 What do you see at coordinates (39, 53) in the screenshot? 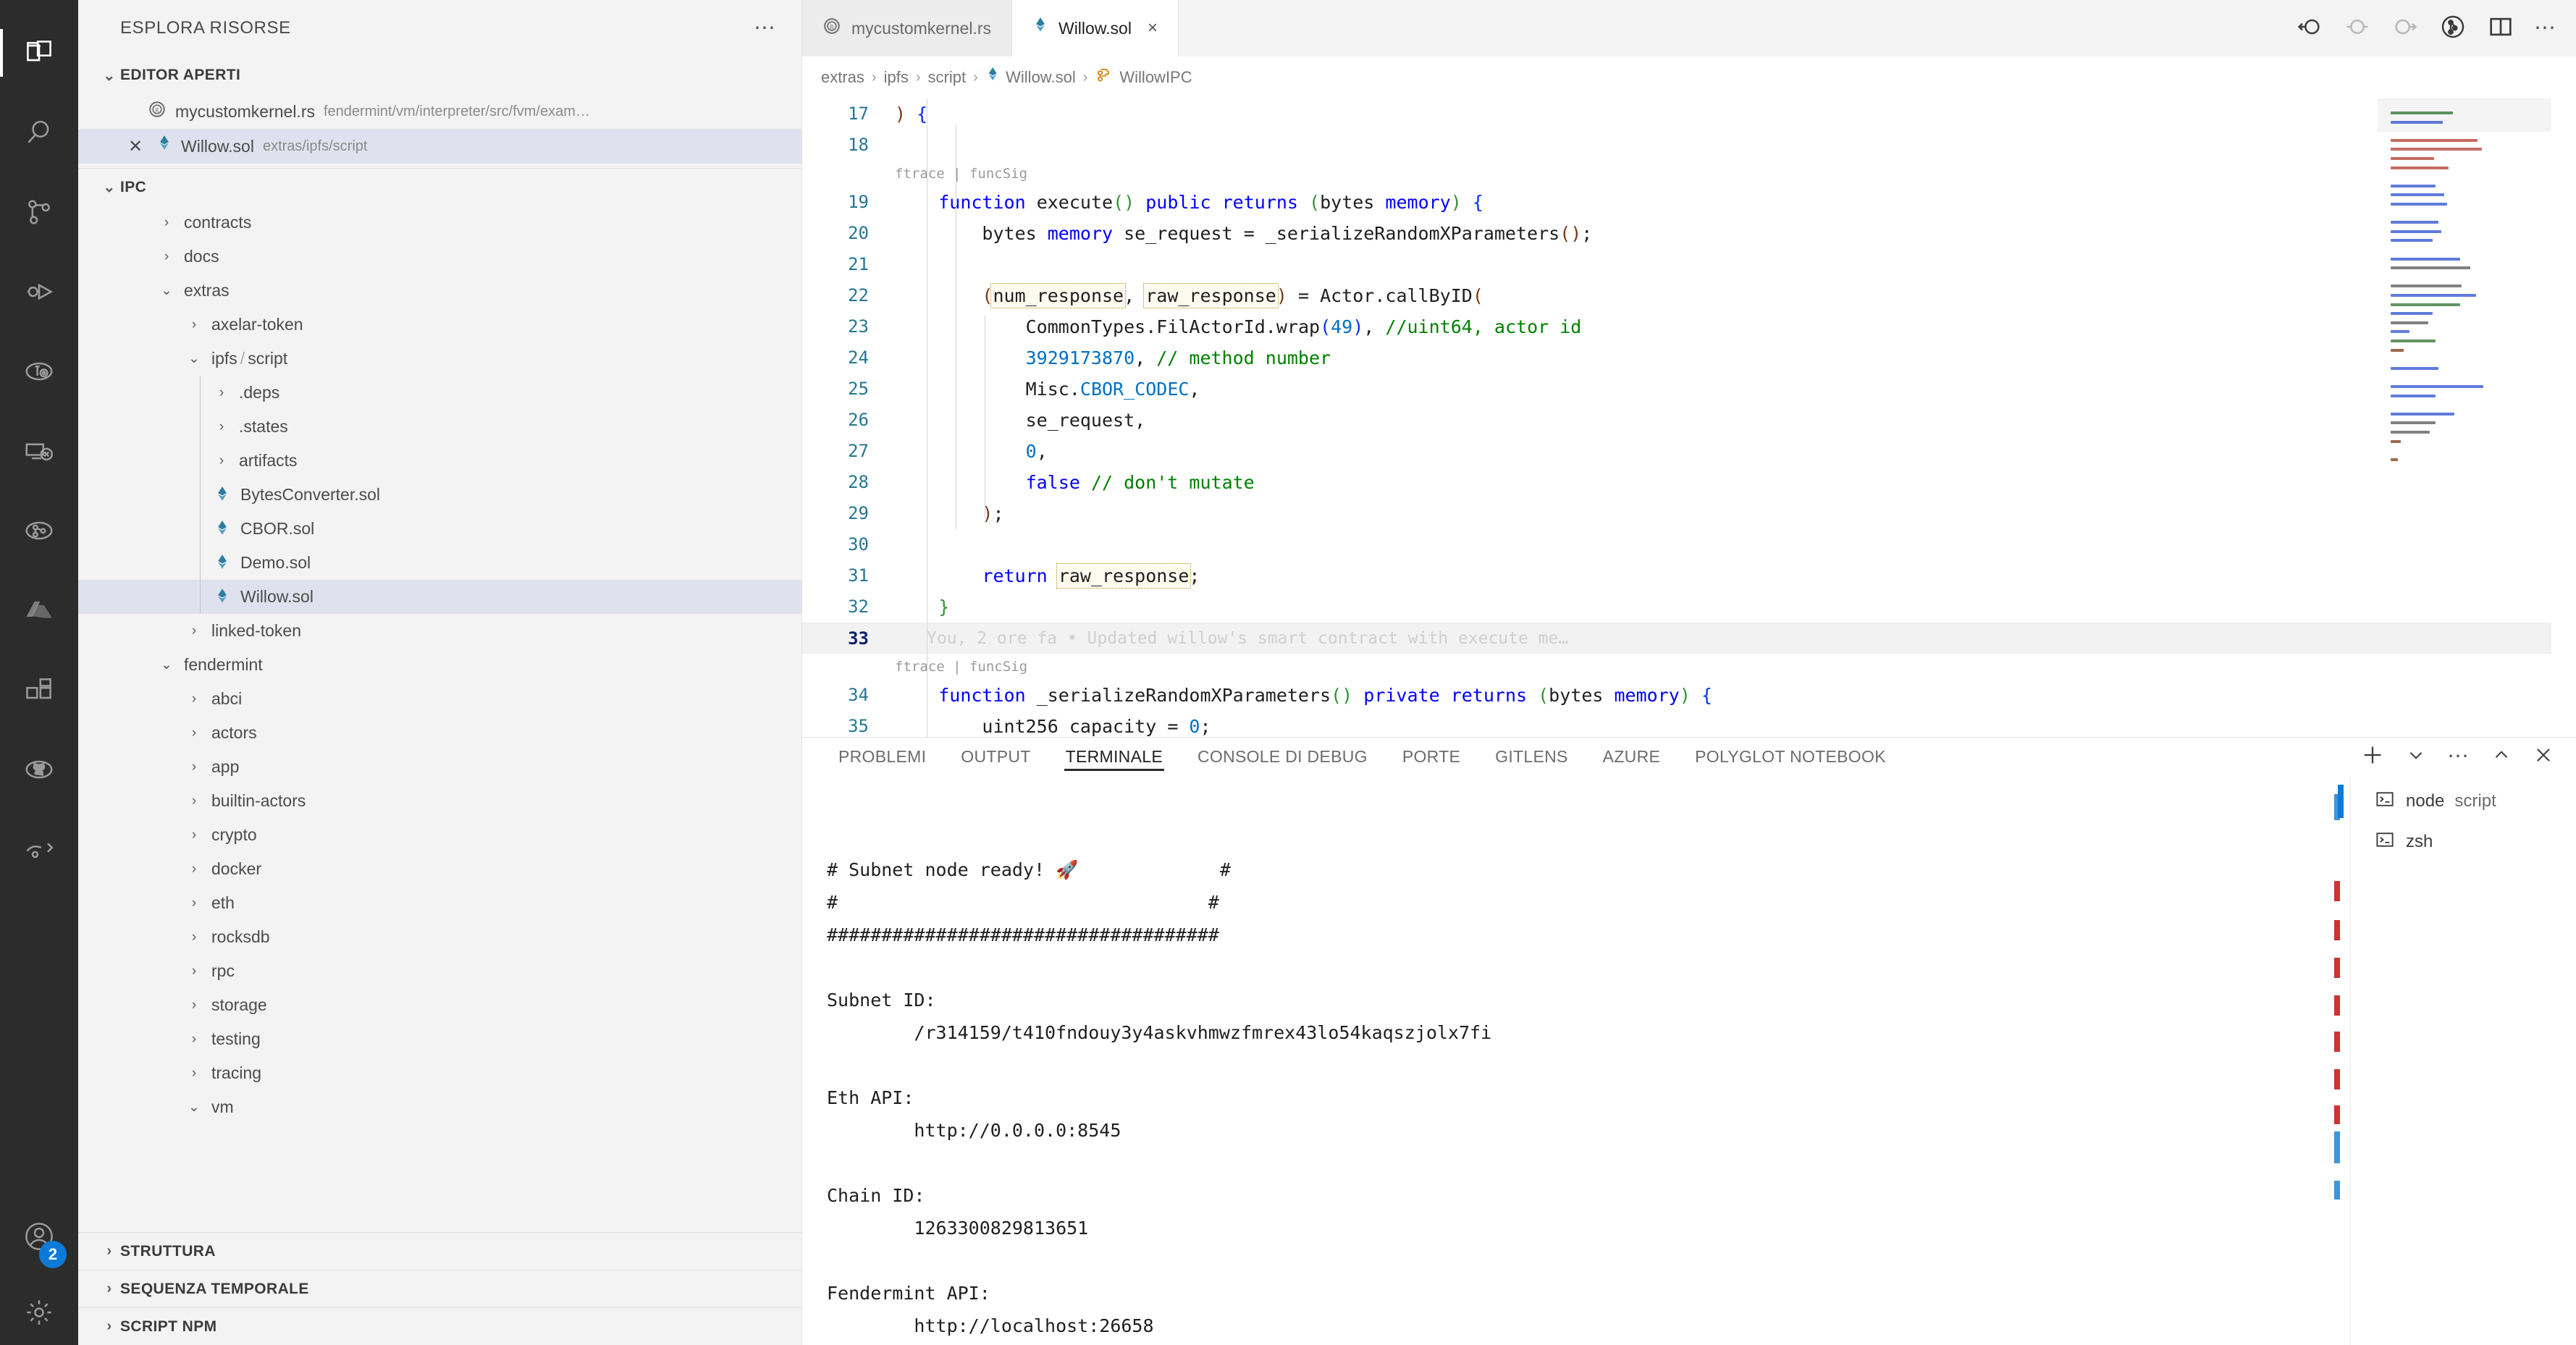
I see `activity-item-explorer` at bounding box center [39, 53].